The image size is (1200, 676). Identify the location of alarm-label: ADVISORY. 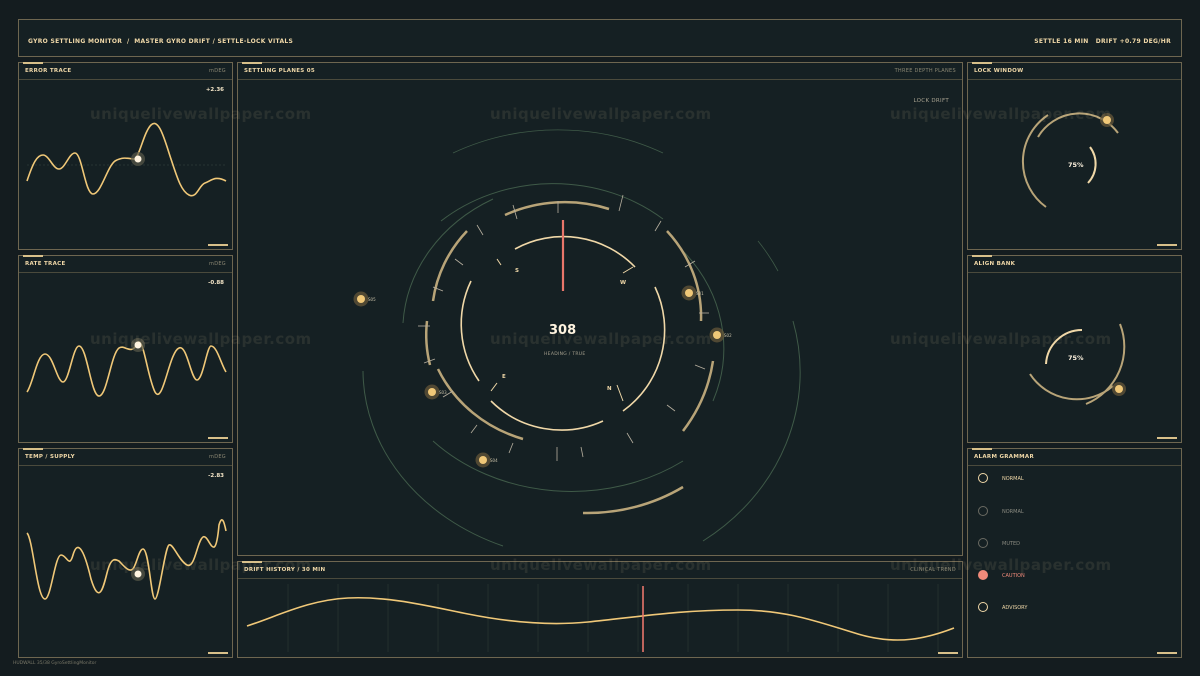
(1015, 608).